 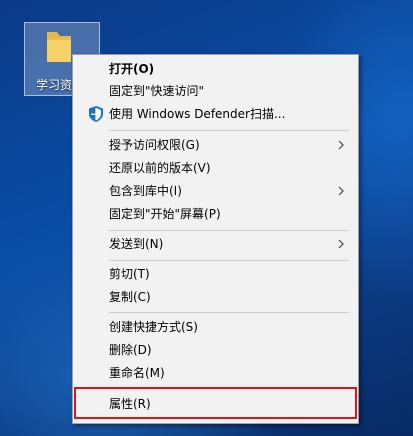 I want to click on menu-item-include-in-library: 包含到库中(I), so click(x=215, y=191).